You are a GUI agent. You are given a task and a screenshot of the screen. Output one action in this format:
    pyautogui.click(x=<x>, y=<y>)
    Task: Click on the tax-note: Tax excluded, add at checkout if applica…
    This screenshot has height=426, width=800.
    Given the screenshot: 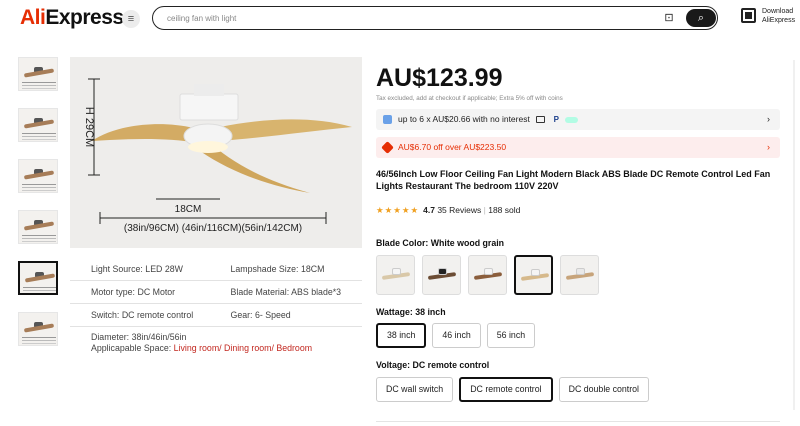 What is the action you would take?
    pyautogui.click(x=469, y=98)
    